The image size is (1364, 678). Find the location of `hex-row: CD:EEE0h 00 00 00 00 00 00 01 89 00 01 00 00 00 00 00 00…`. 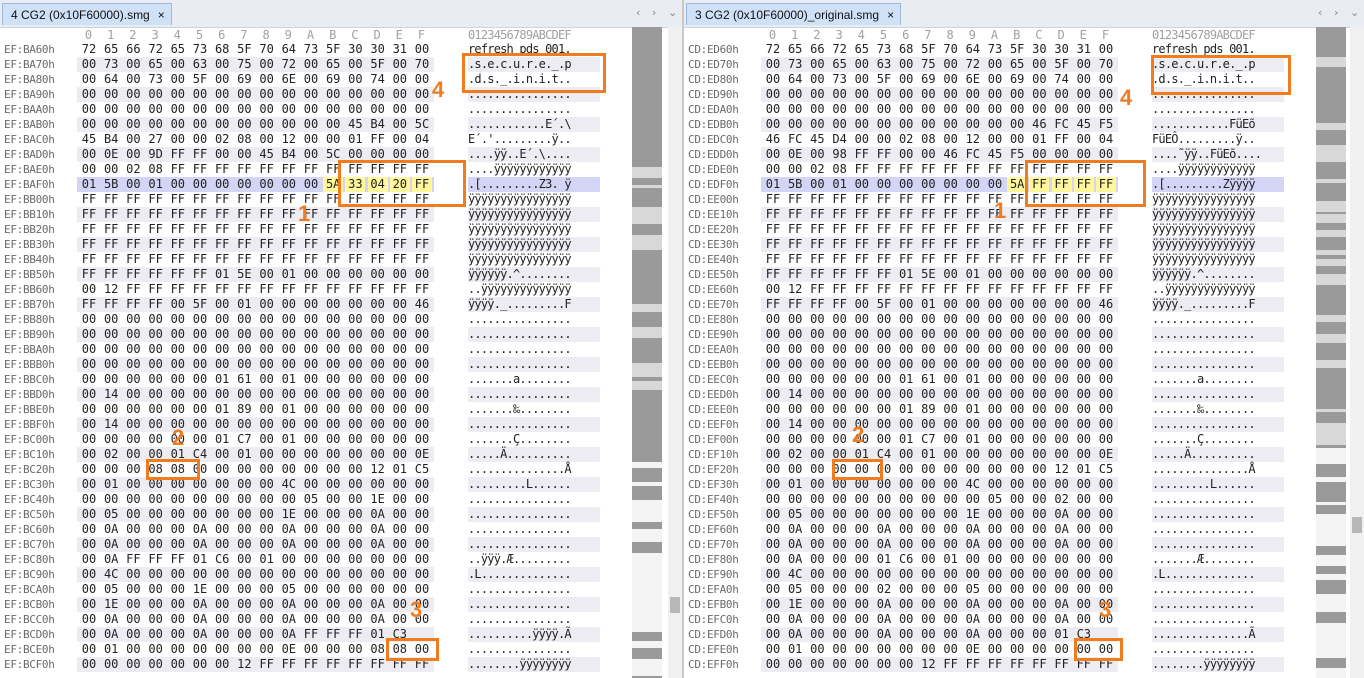

hex-row: CD:EEE0h 00 00 00 00 00 00 01 89 00 01 00 00 00 00 00 00… is located at coordinates (999, 409).